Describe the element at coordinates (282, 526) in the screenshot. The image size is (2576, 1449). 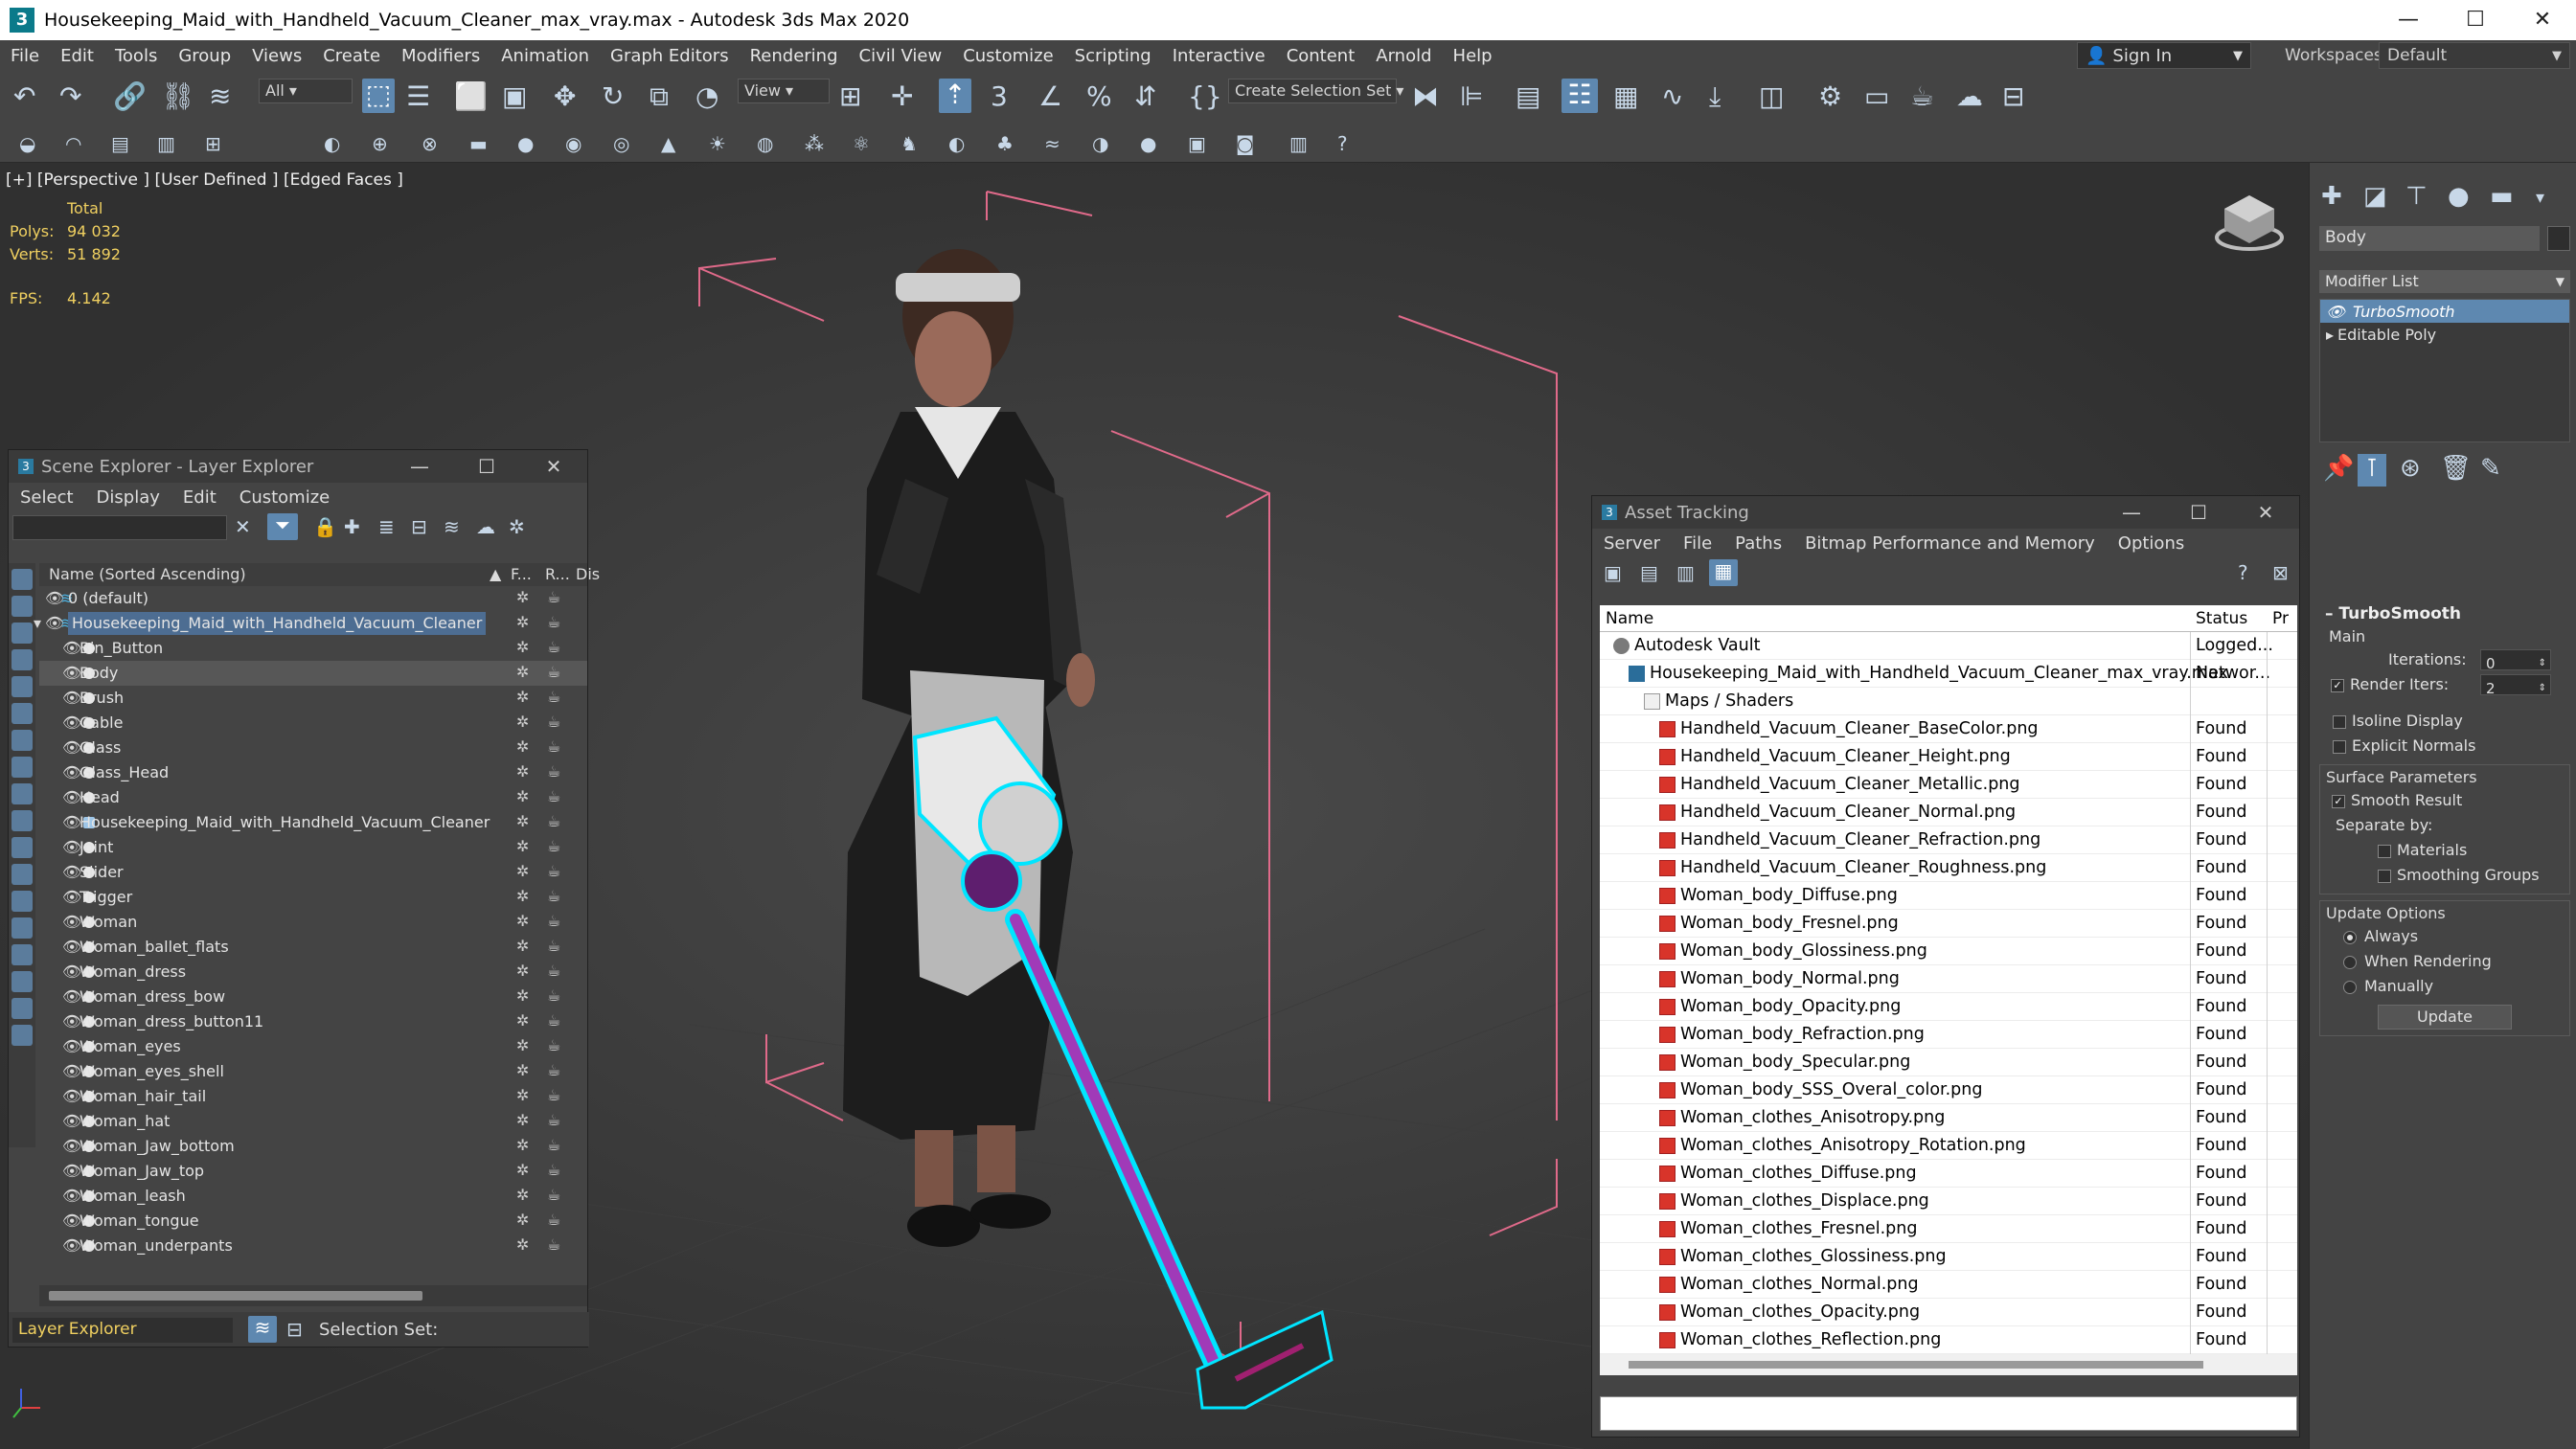
I see `filter-icon: ⏷` at that location.